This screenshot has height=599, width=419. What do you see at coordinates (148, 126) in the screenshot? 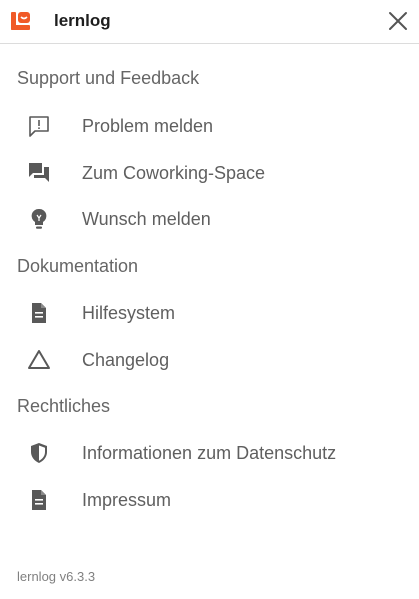
I see `menu-item-label: Problem melden` at bounding box center [148, 126].